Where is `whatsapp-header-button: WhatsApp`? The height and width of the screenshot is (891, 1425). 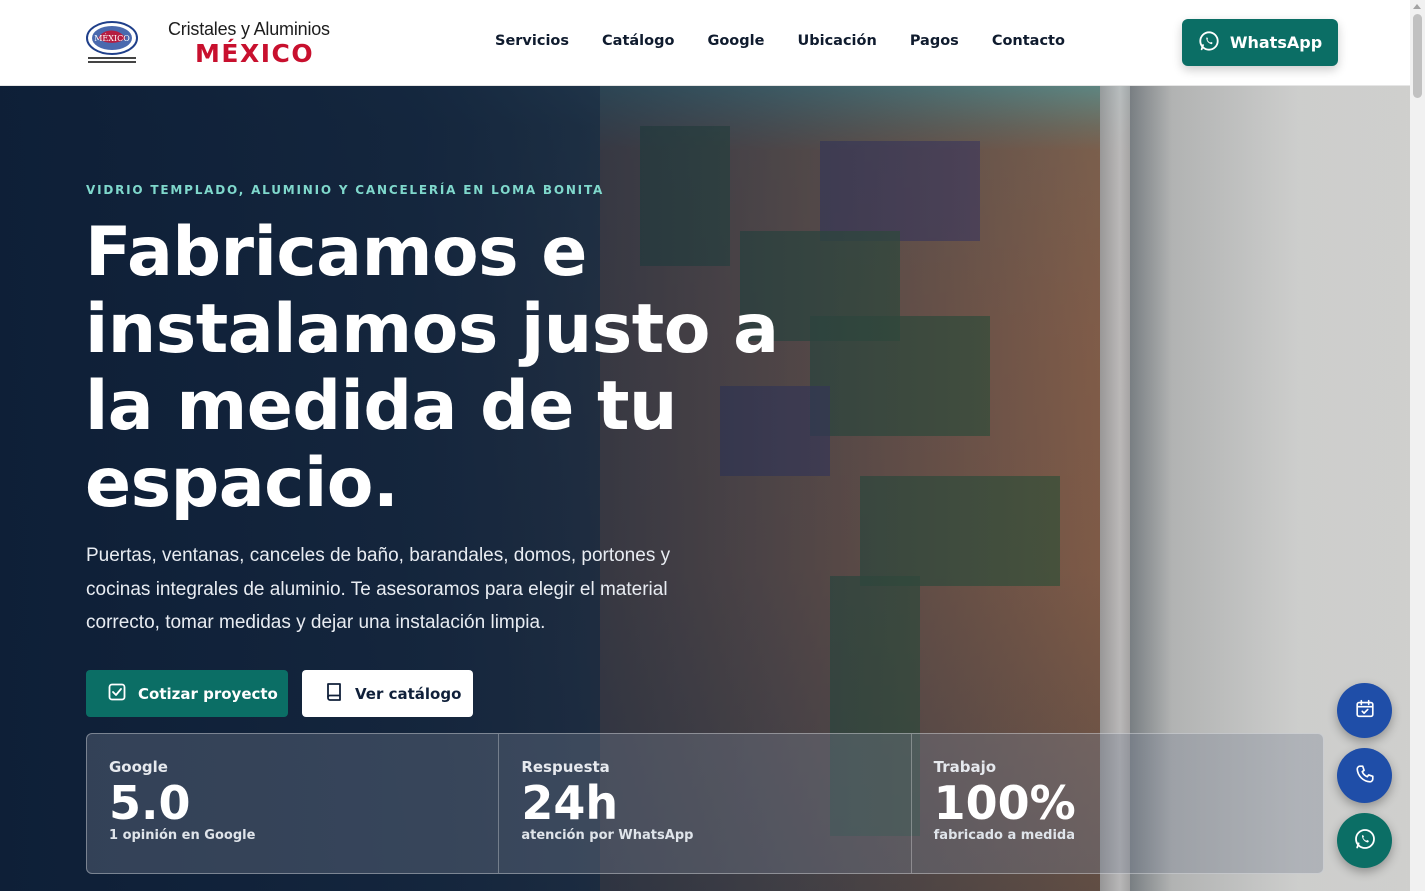 whatsapp-header-button: WhatsApp is located at coordinates (1260, 42).